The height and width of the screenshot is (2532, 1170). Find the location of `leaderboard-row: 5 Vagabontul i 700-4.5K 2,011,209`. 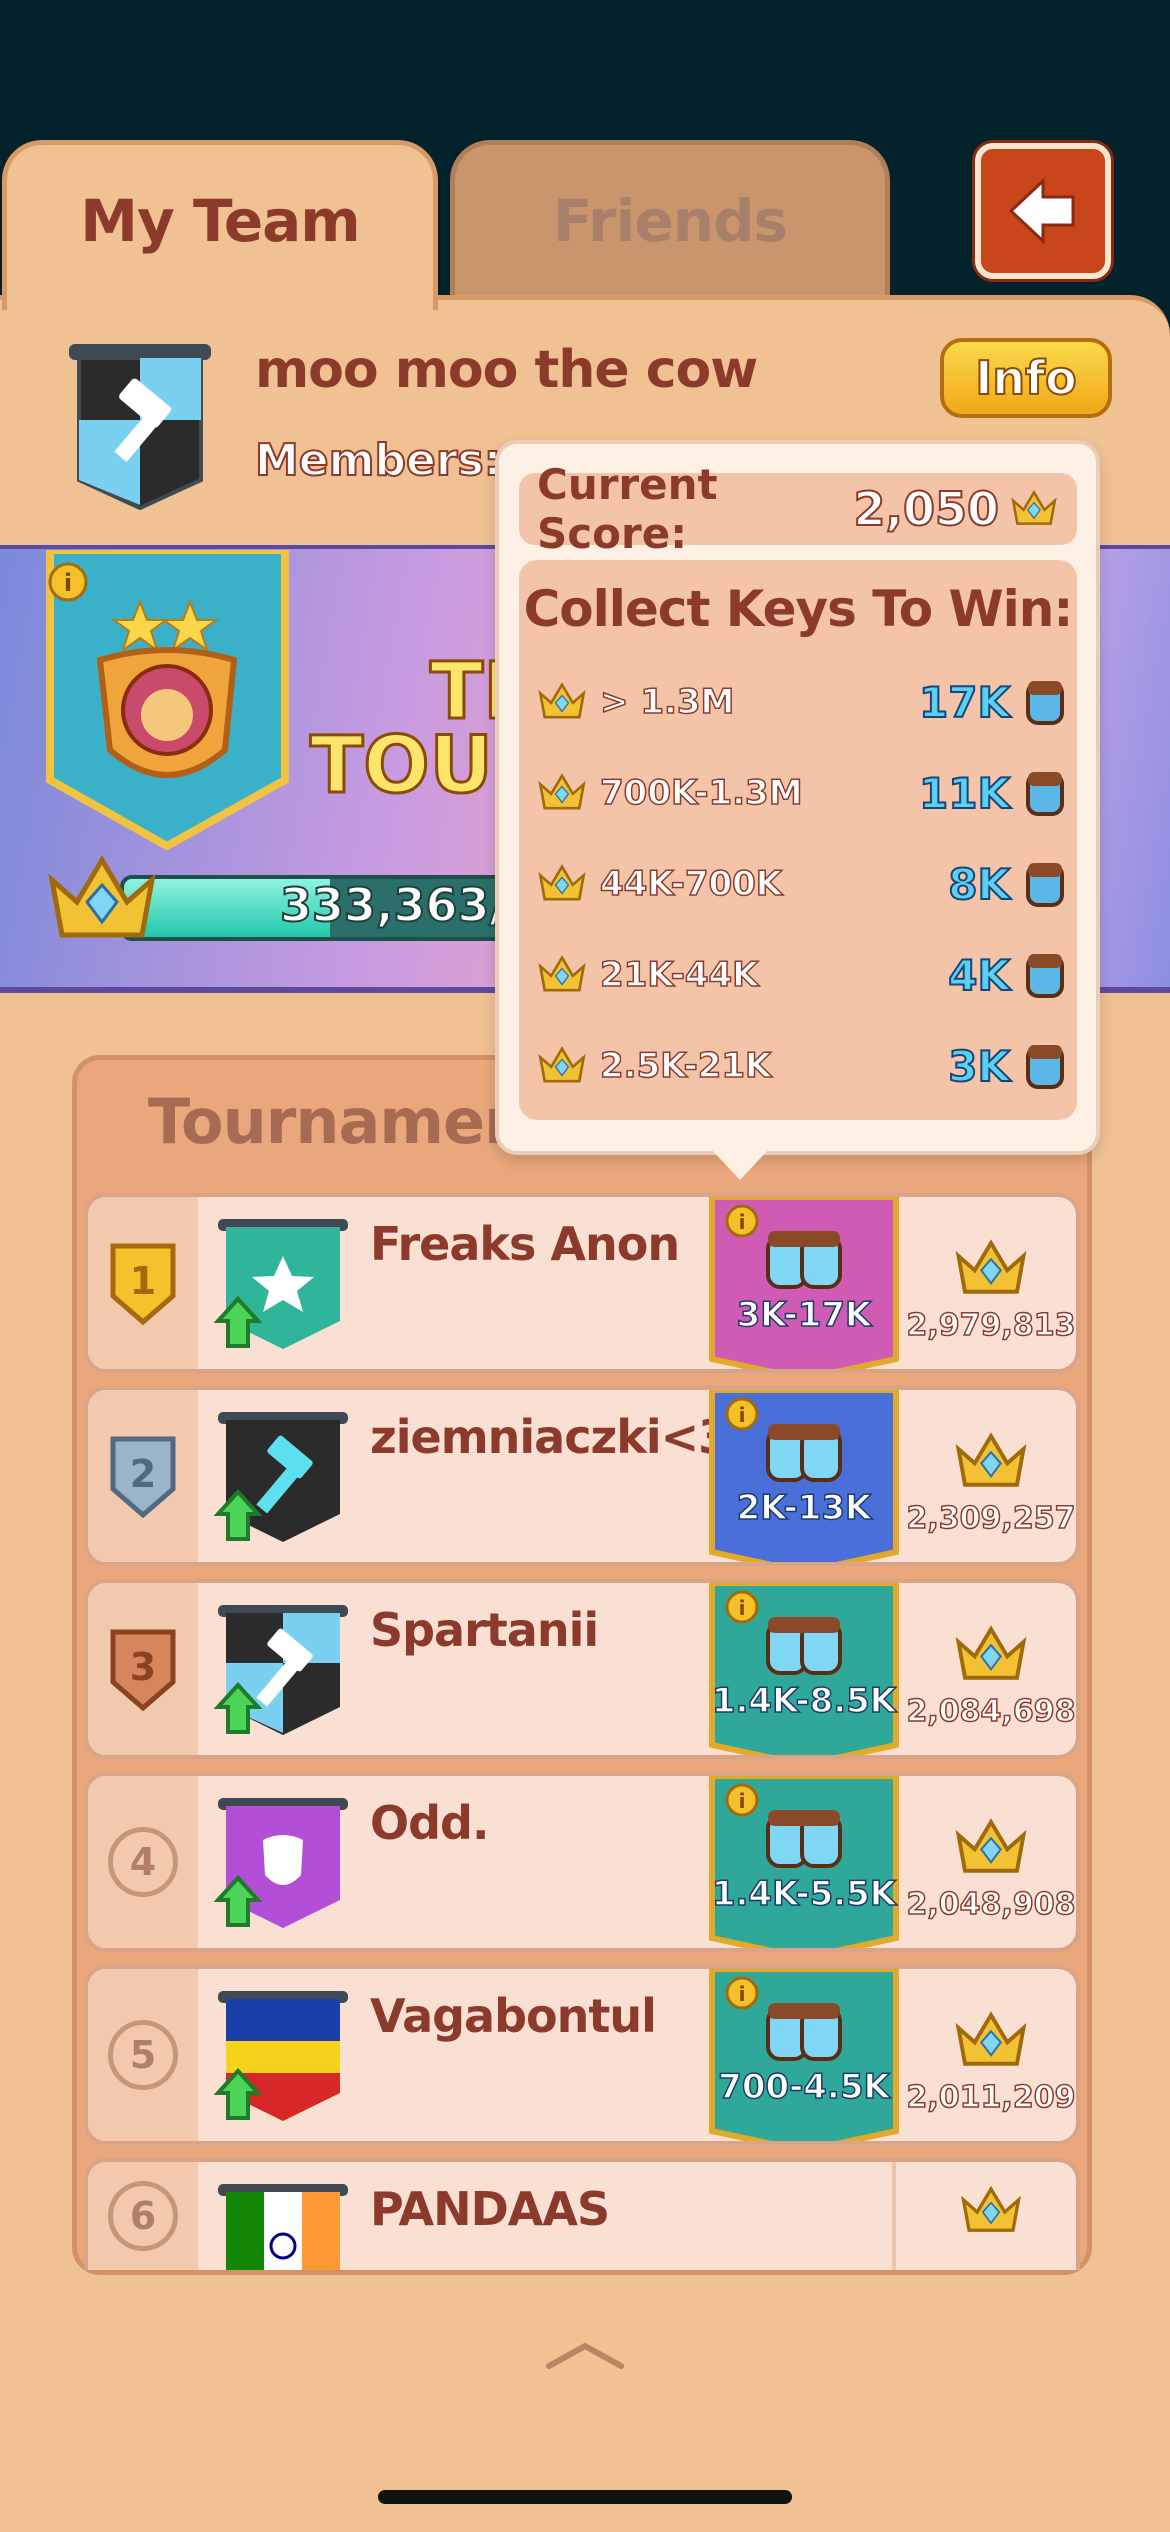

leaderboard-row: 5 Vagabontul i 700-4.5K 2,011,209 is located at coordinates (582, 2055).